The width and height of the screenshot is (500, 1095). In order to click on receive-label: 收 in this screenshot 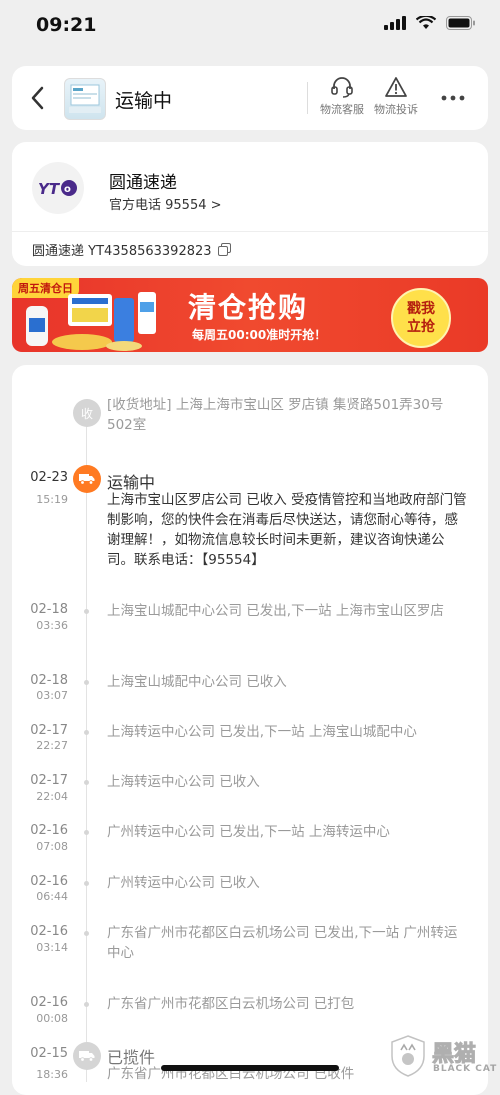, I will do `click(86, 413)`.